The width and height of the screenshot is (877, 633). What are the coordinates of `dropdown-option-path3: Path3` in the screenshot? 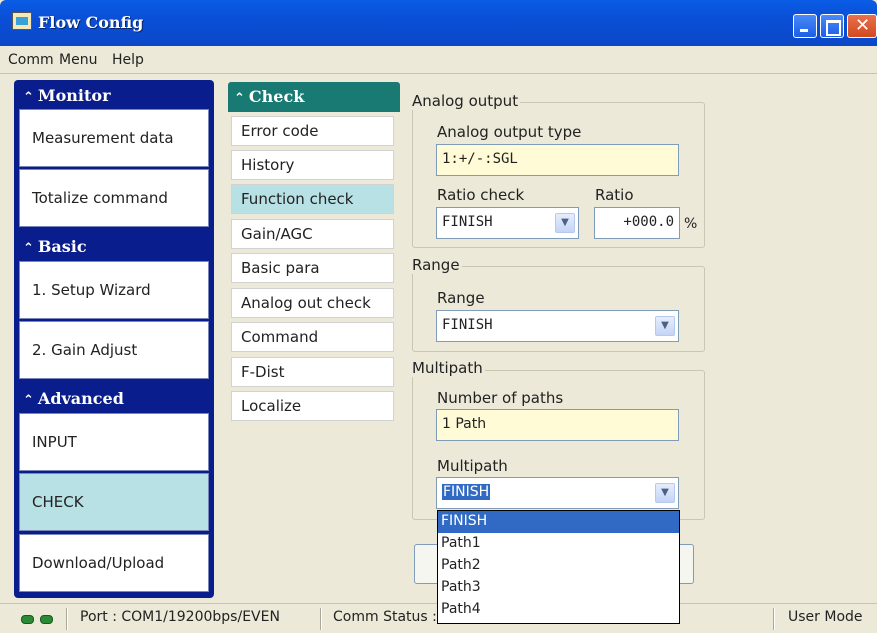 It's located at (558, 588).